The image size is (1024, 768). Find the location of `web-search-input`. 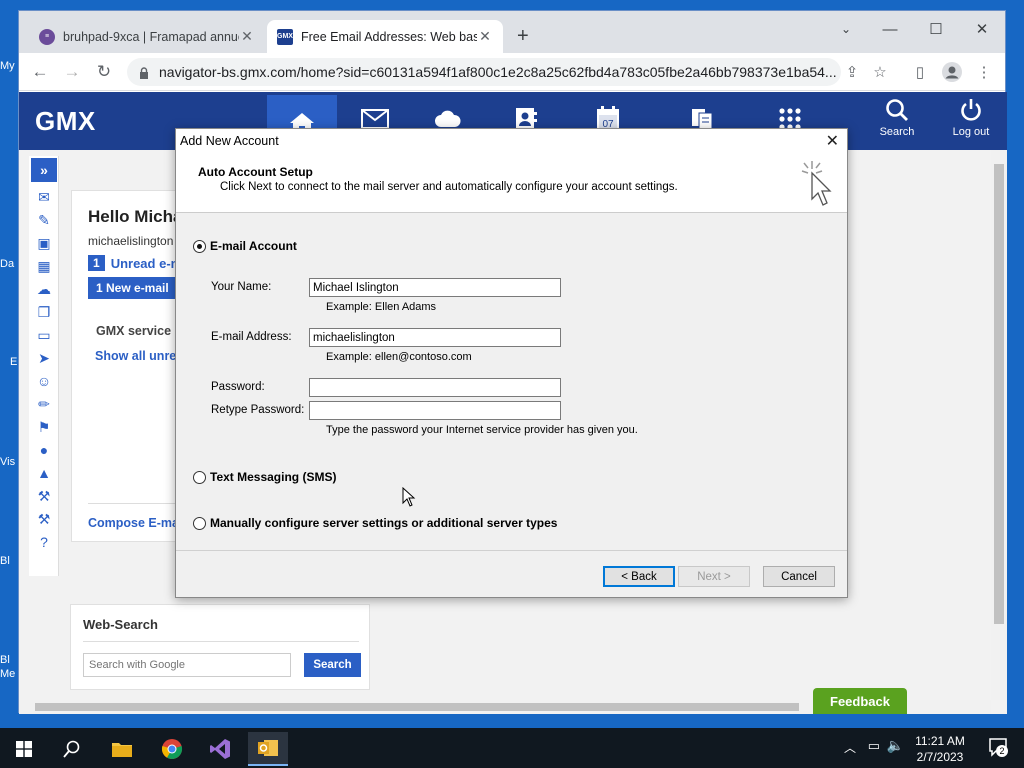

web-search-input is located at coordinates (187, 665).